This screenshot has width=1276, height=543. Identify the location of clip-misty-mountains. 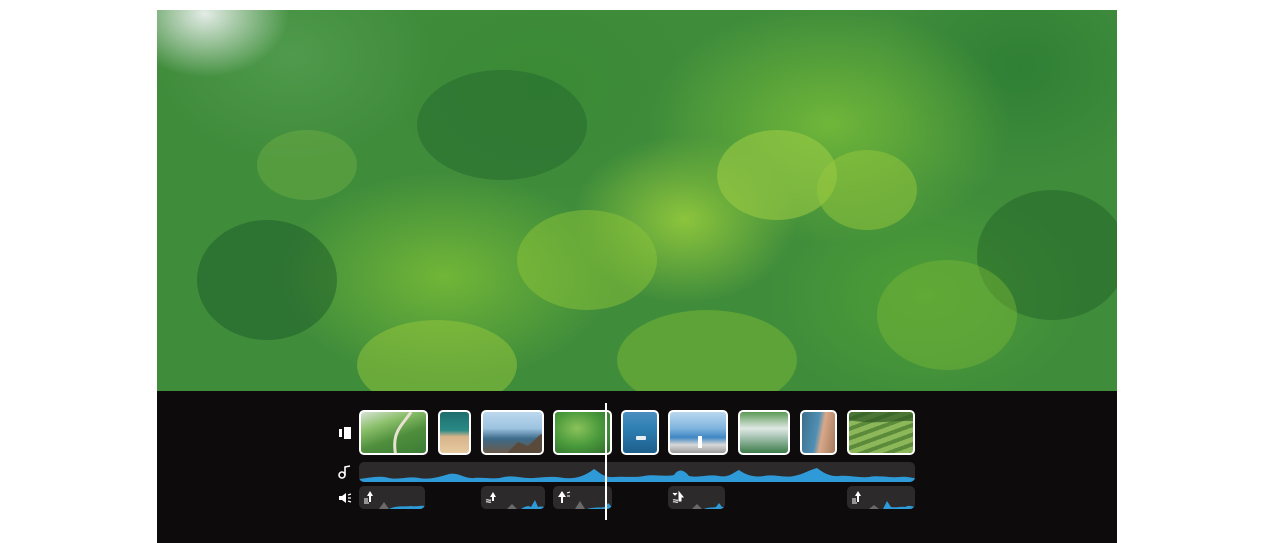
(764, 432).